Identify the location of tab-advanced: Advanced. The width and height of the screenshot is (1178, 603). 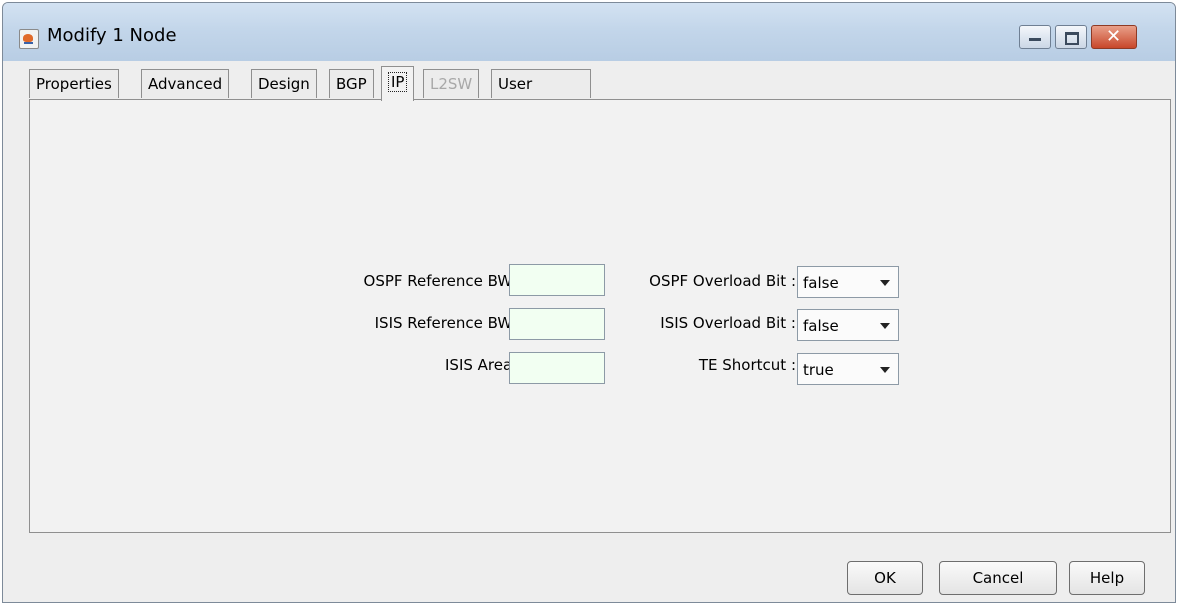
(185, 83).